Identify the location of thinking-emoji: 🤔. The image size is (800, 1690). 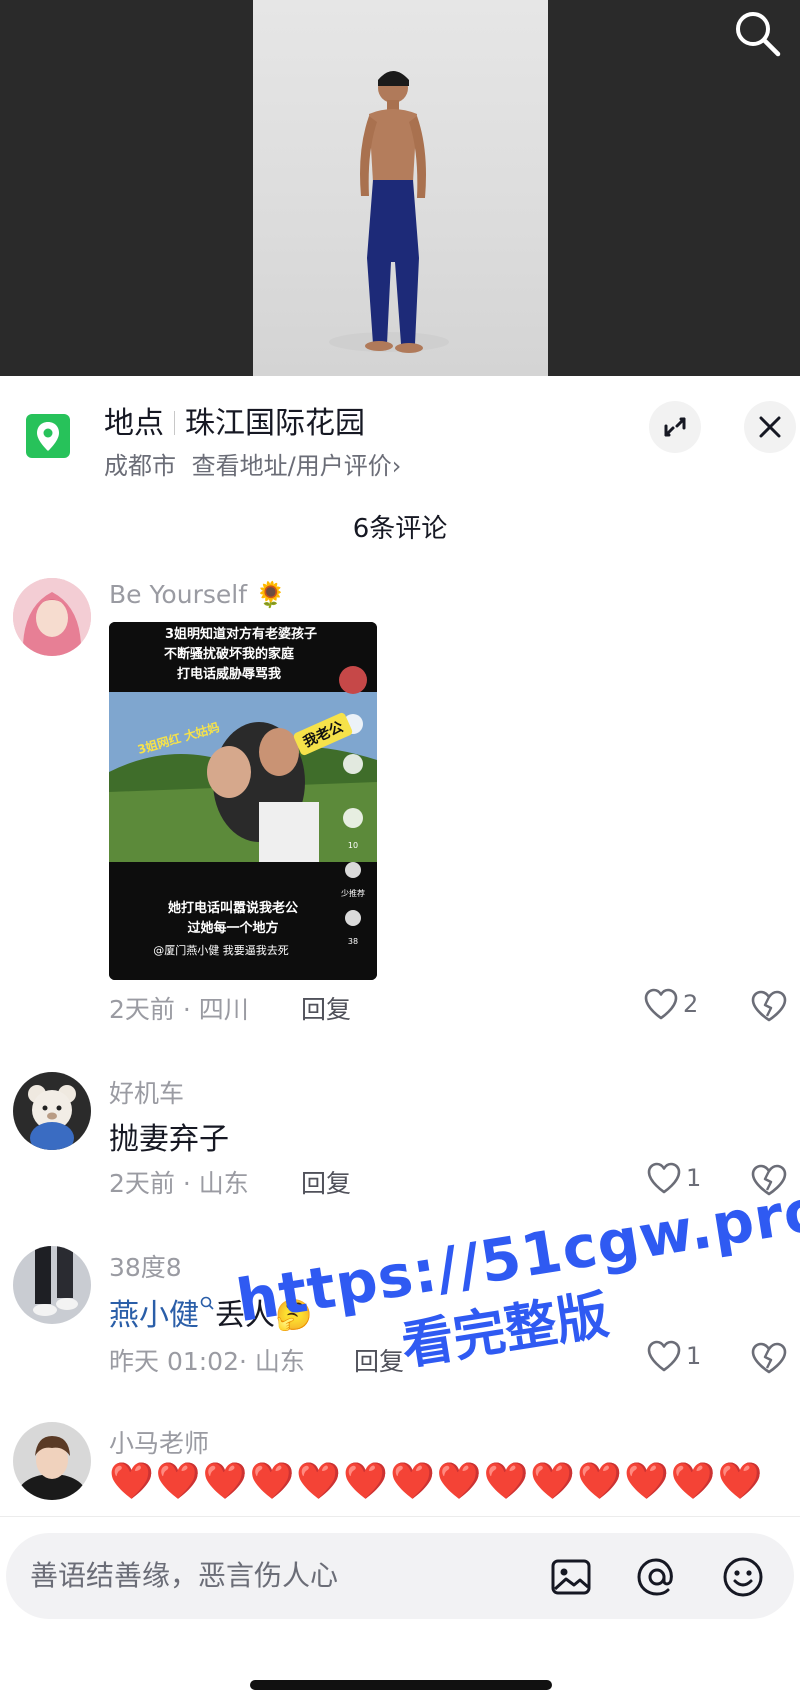
(294, 1315).